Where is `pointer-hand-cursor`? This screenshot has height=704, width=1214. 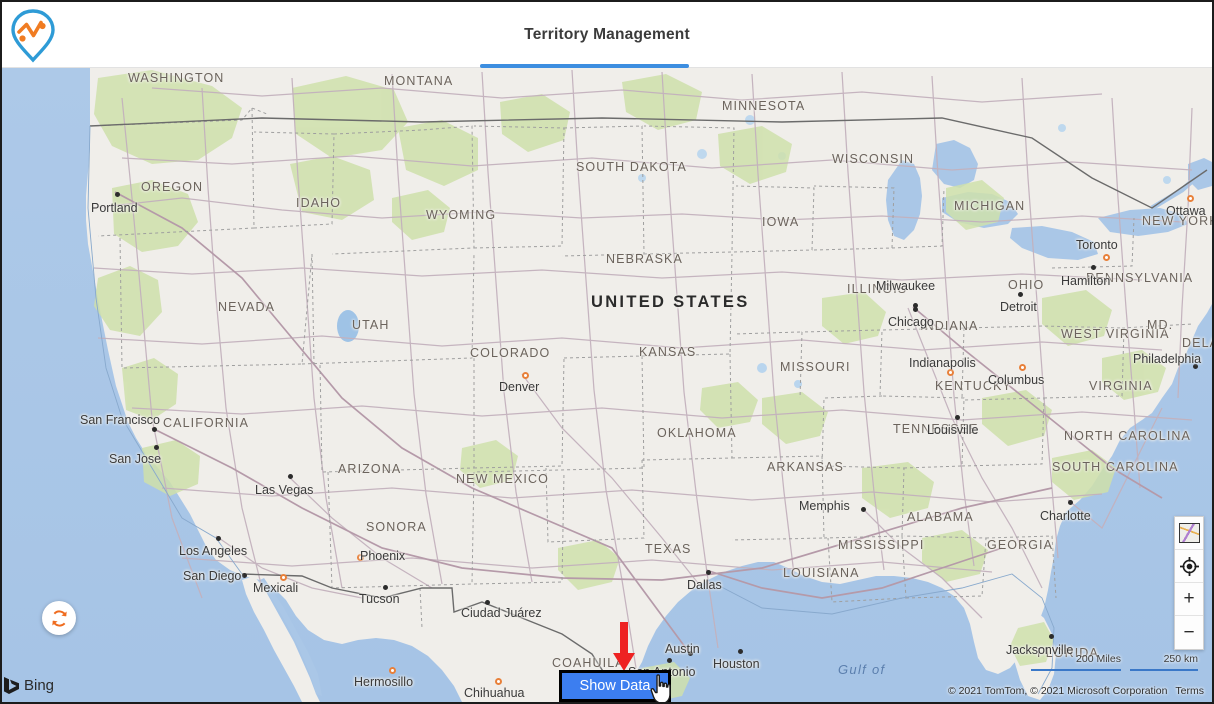
pointer-hand-cursor is located at coordinates (660, 688).